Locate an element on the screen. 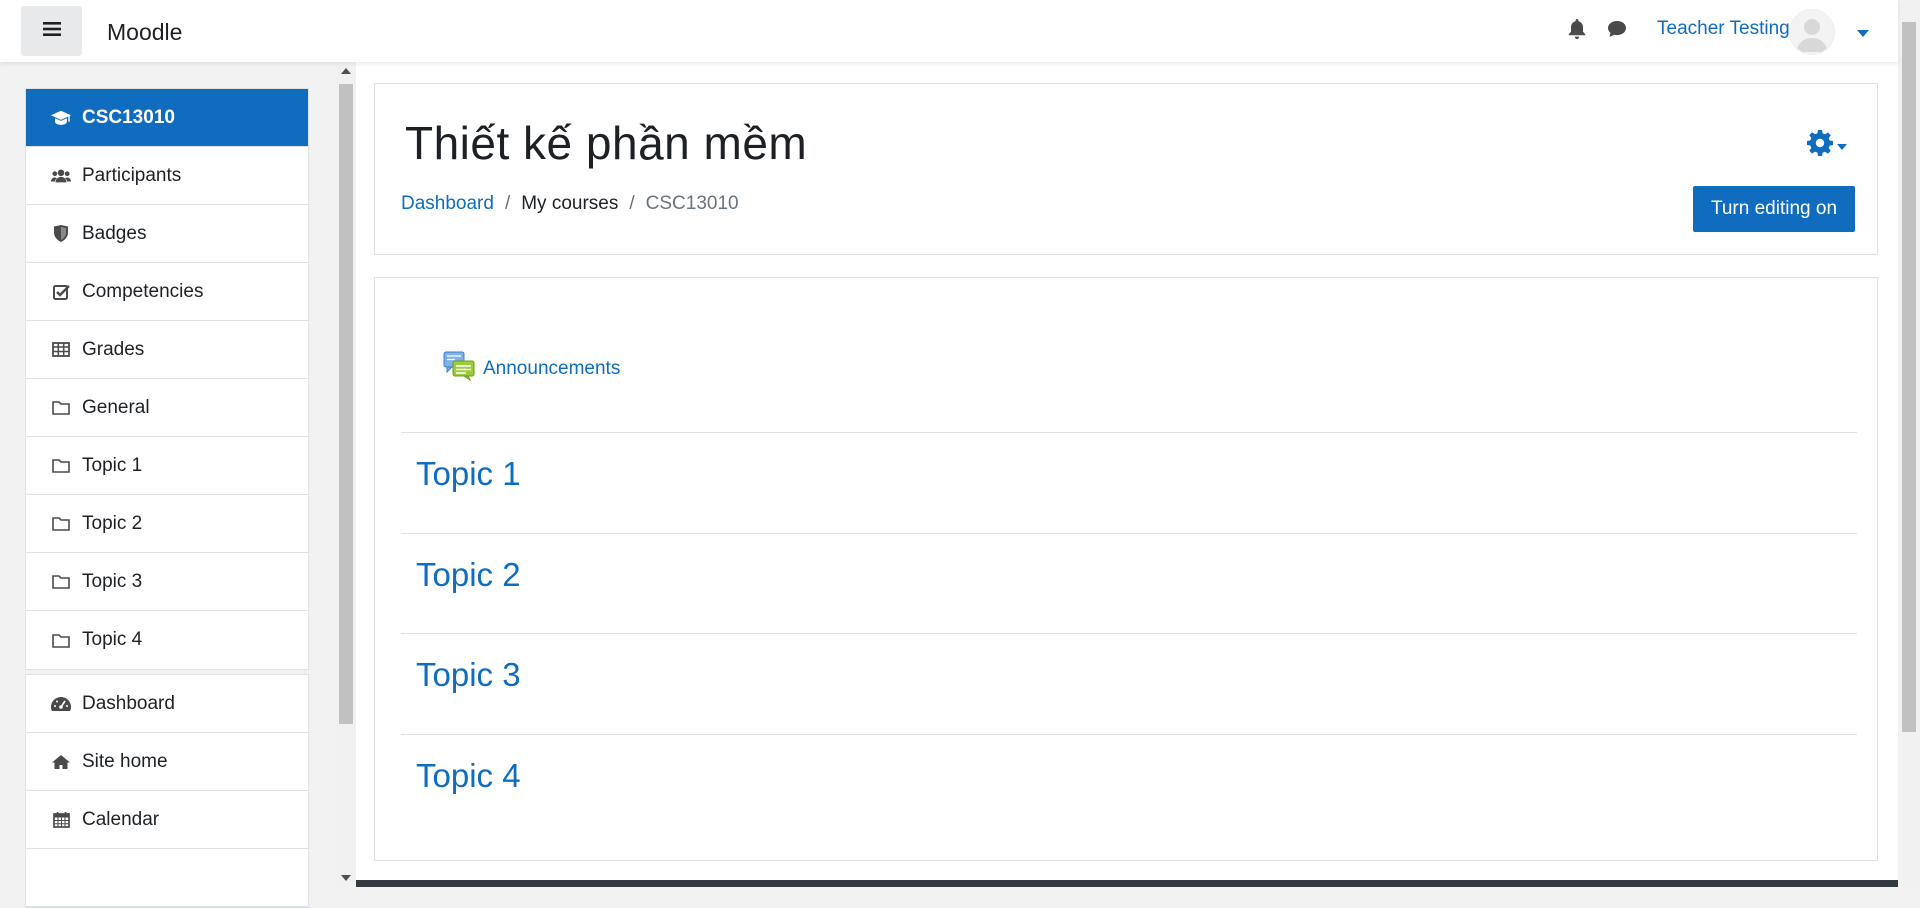 Image resolution: width=1920 pixels, height=908 pixels. nav-item-participants: Participants is located at coordinates (167, 176).